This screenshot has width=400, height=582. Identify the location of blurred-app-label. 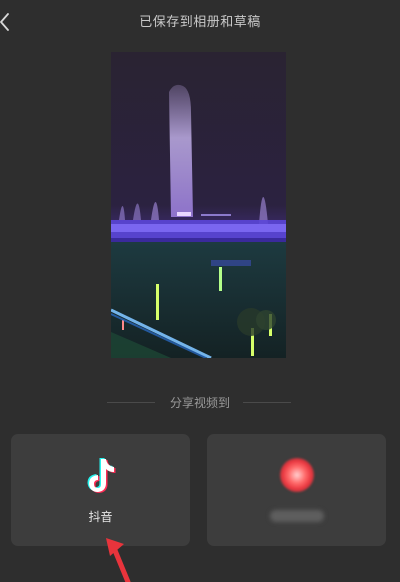
(296, 516).